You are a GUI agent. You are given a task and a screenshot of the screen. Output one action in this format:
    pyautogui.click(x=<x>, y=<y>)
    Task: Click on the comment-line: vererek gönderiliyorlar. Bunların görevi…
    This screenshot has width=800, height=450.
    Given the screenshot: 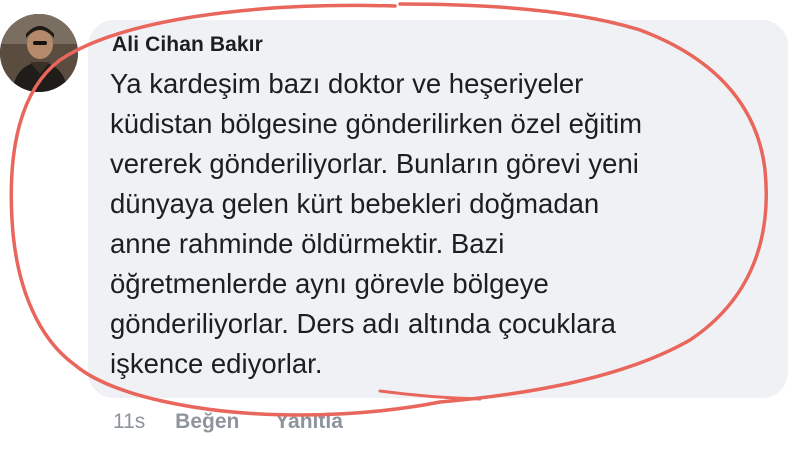 What is the action you would take?
    pyautogui.click(x=374, y=163)
    